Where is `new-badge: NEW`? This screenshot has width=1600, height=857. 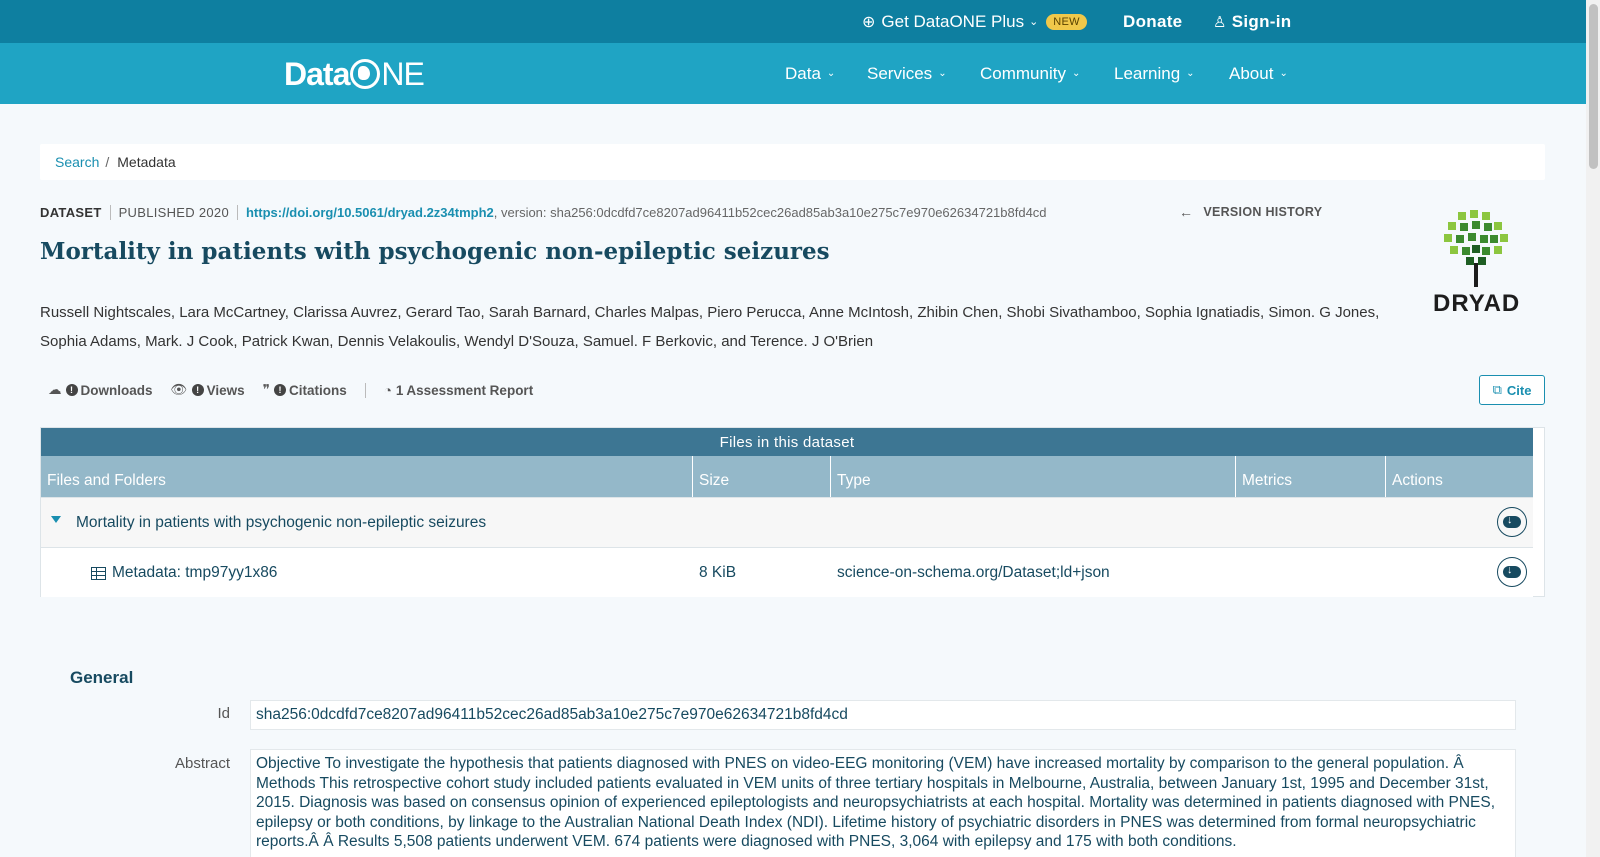
new-badge: NEW is located at coordinates (1066, 21).